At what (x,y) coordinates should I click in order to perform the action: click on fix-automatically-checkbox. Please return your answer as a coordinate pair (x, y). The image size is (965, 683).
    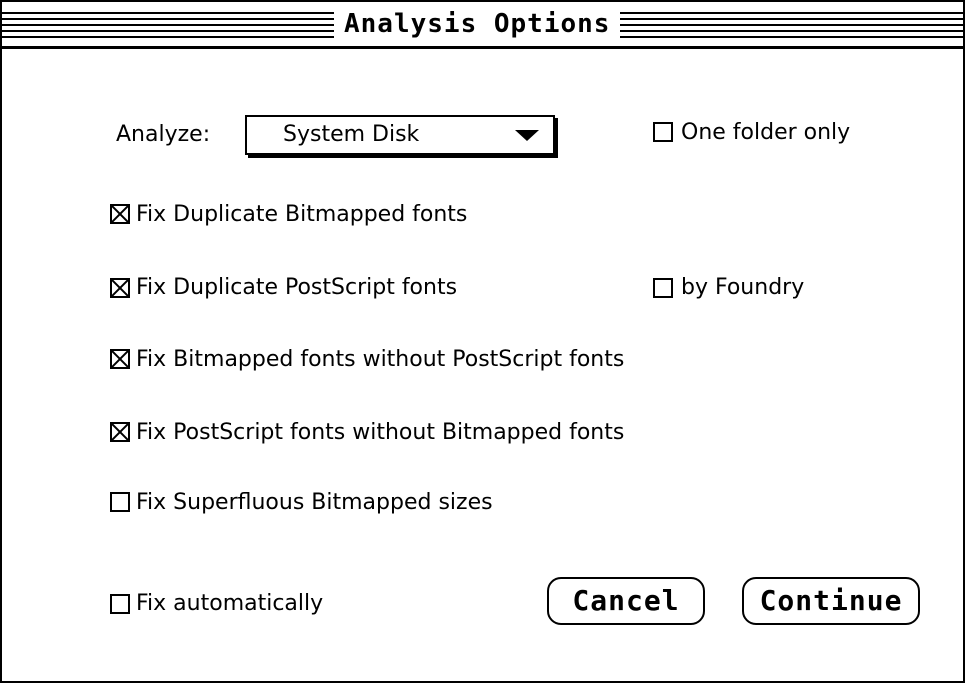
    Looking at the image, I should click on (120, 604).